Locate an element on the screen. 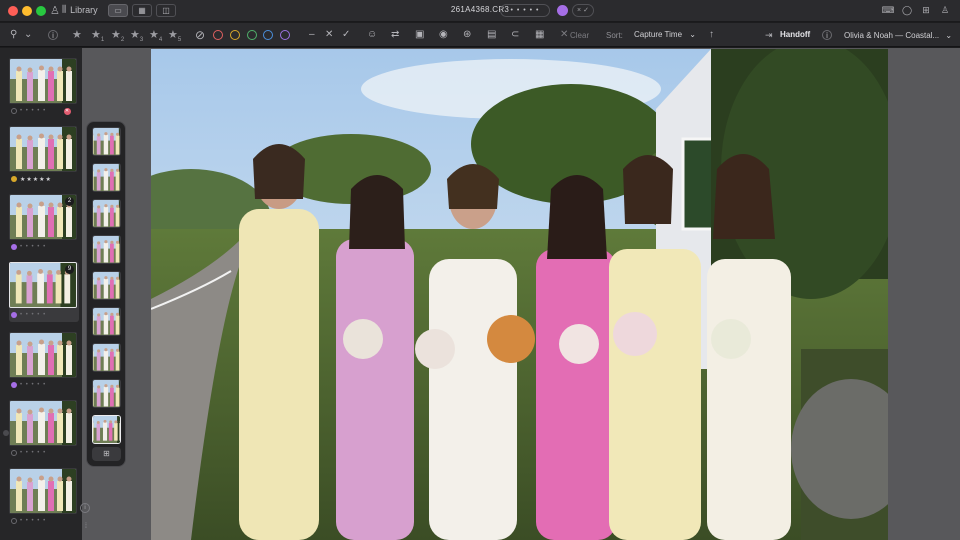  info-icon: i is located at coordinates (53, 35).